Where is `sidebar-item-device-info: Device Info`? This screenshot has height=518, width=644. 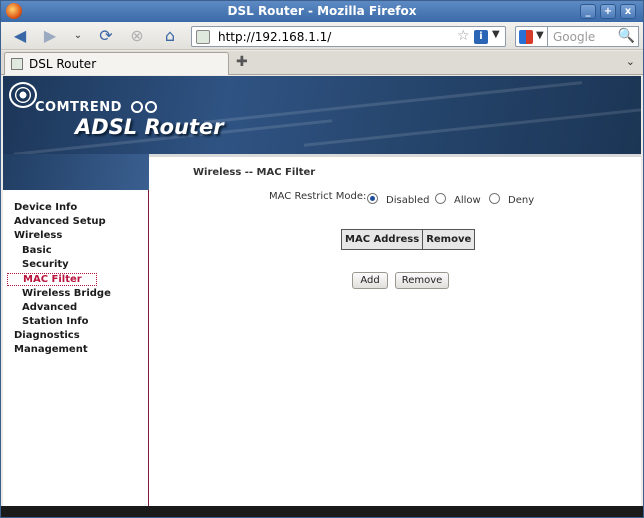
sidebar-item-device-info: Device Info is located at coordinates (45, 207).